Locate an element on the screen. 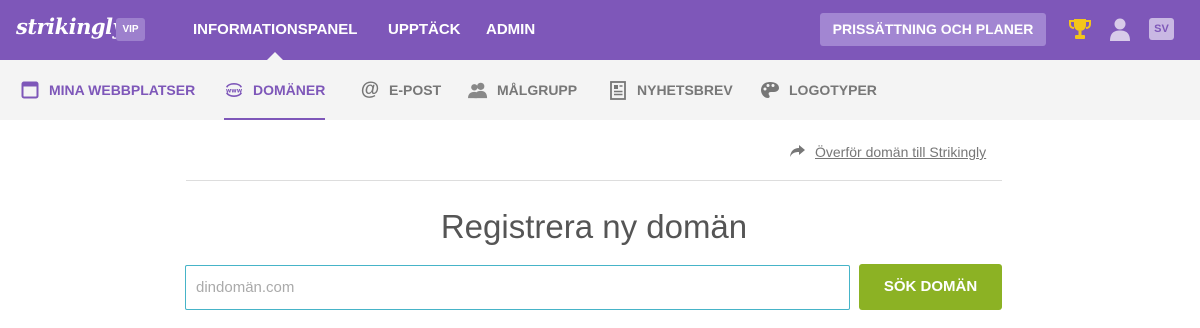  subnav-audience: MÅLGRUPP is located at coordinates (522, 90).